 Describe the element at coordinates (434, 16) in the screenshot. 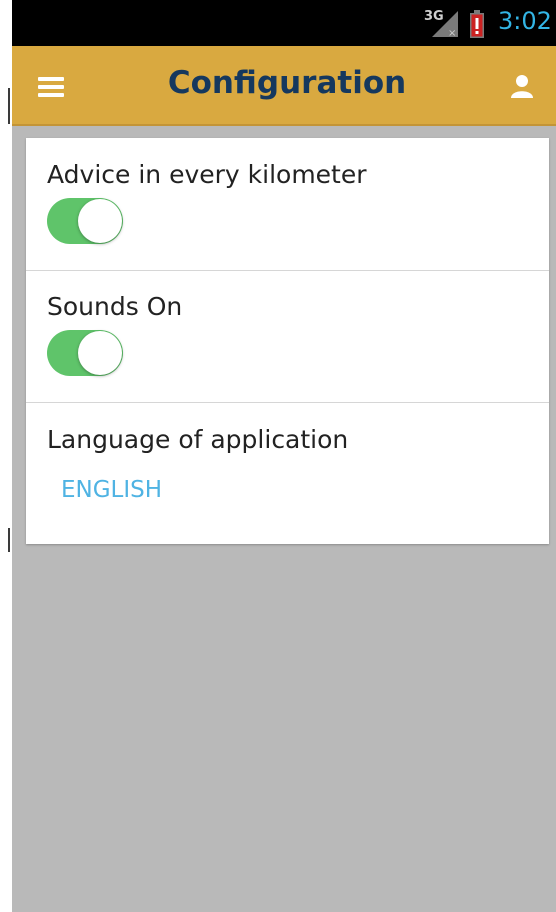

I see `network-type: 3G` at that location.